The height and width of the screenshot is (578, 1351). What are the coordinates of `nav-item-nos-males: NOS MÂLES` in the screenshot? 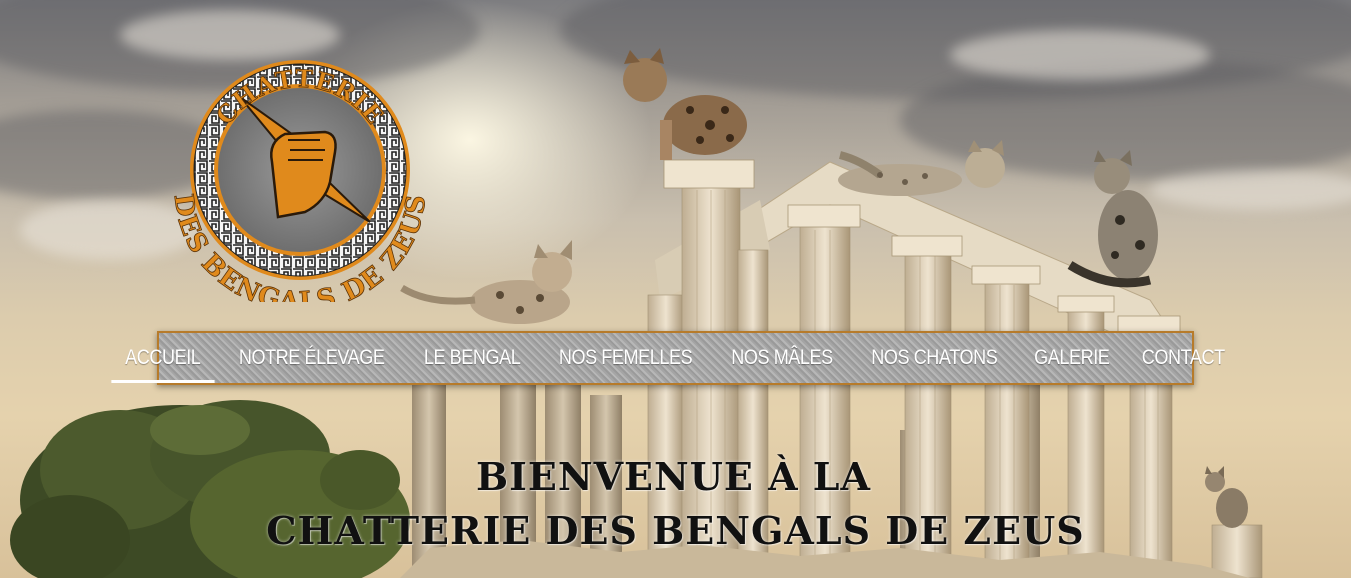 It's located at (782, 358).